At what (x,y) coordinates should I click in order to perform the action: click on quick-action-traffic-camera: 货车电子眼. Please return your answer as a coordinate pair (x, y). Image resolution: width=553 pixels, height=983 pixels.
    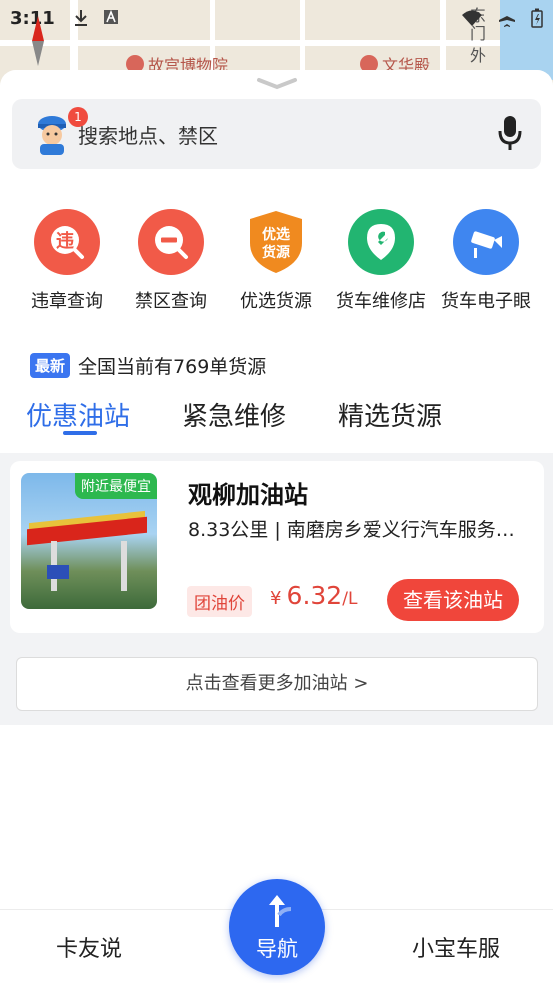
    Looking at the image, I should click on (486, 261).